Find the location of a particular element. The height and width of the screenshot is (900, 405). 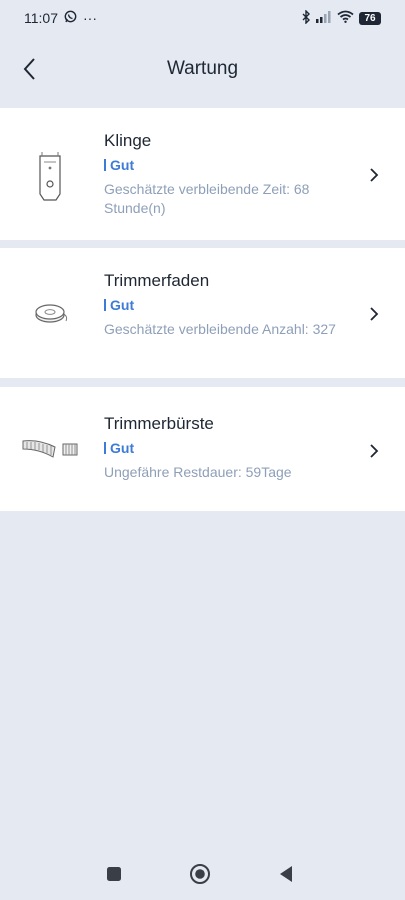

battery-icon: 76 is located at coordinates (370, 18).